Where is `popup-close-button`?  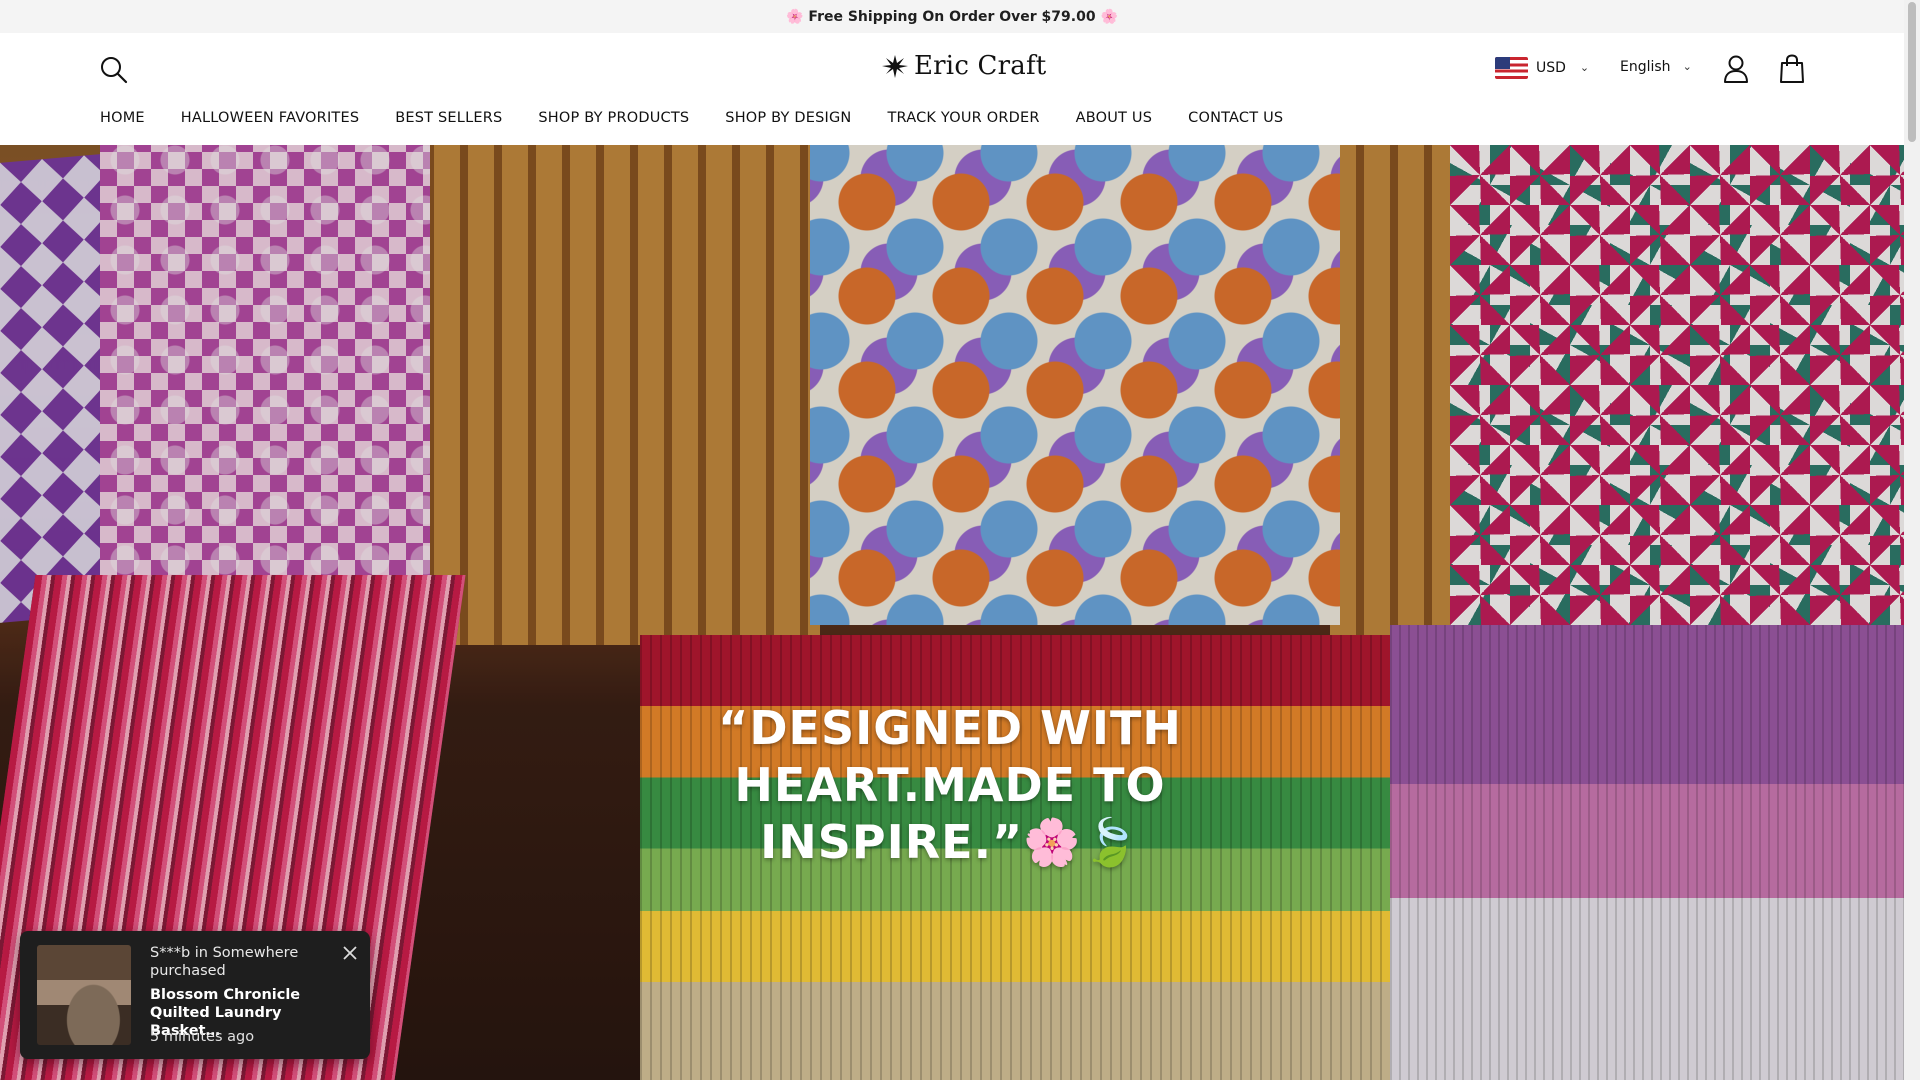 popup-close-button is located at coordinates (350, 953).